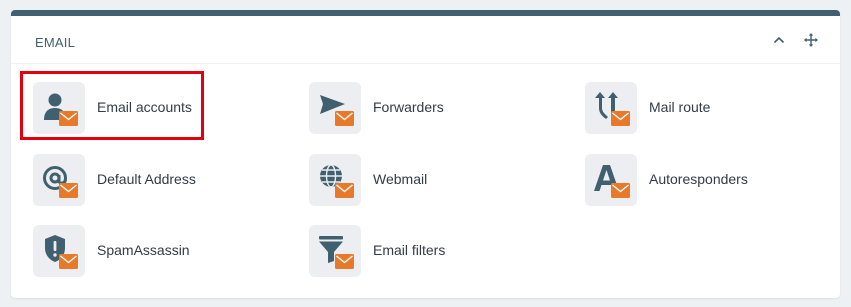 This screenshot has height=307, width=851. Describe the element at coordinates (409, 250) in the screenshot. I see `email-filters-label: Email filters` at that location.